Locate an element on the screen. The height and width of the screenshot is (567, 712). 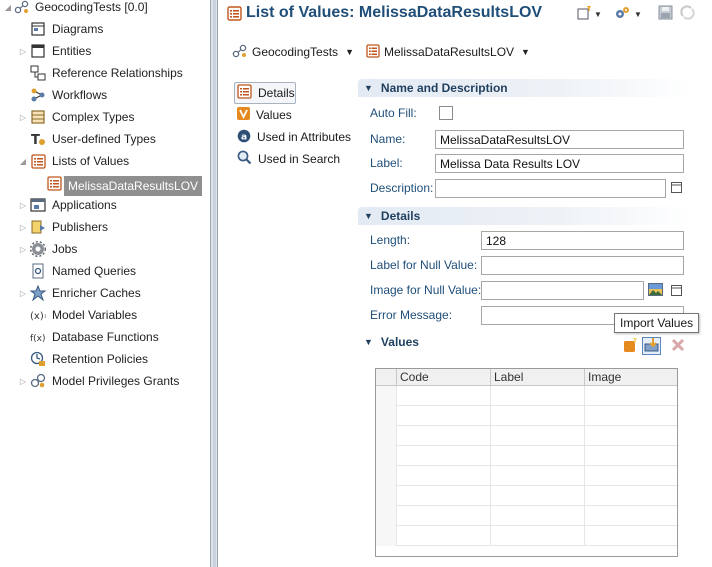
null-image-field is located at coordinates (562, 290).